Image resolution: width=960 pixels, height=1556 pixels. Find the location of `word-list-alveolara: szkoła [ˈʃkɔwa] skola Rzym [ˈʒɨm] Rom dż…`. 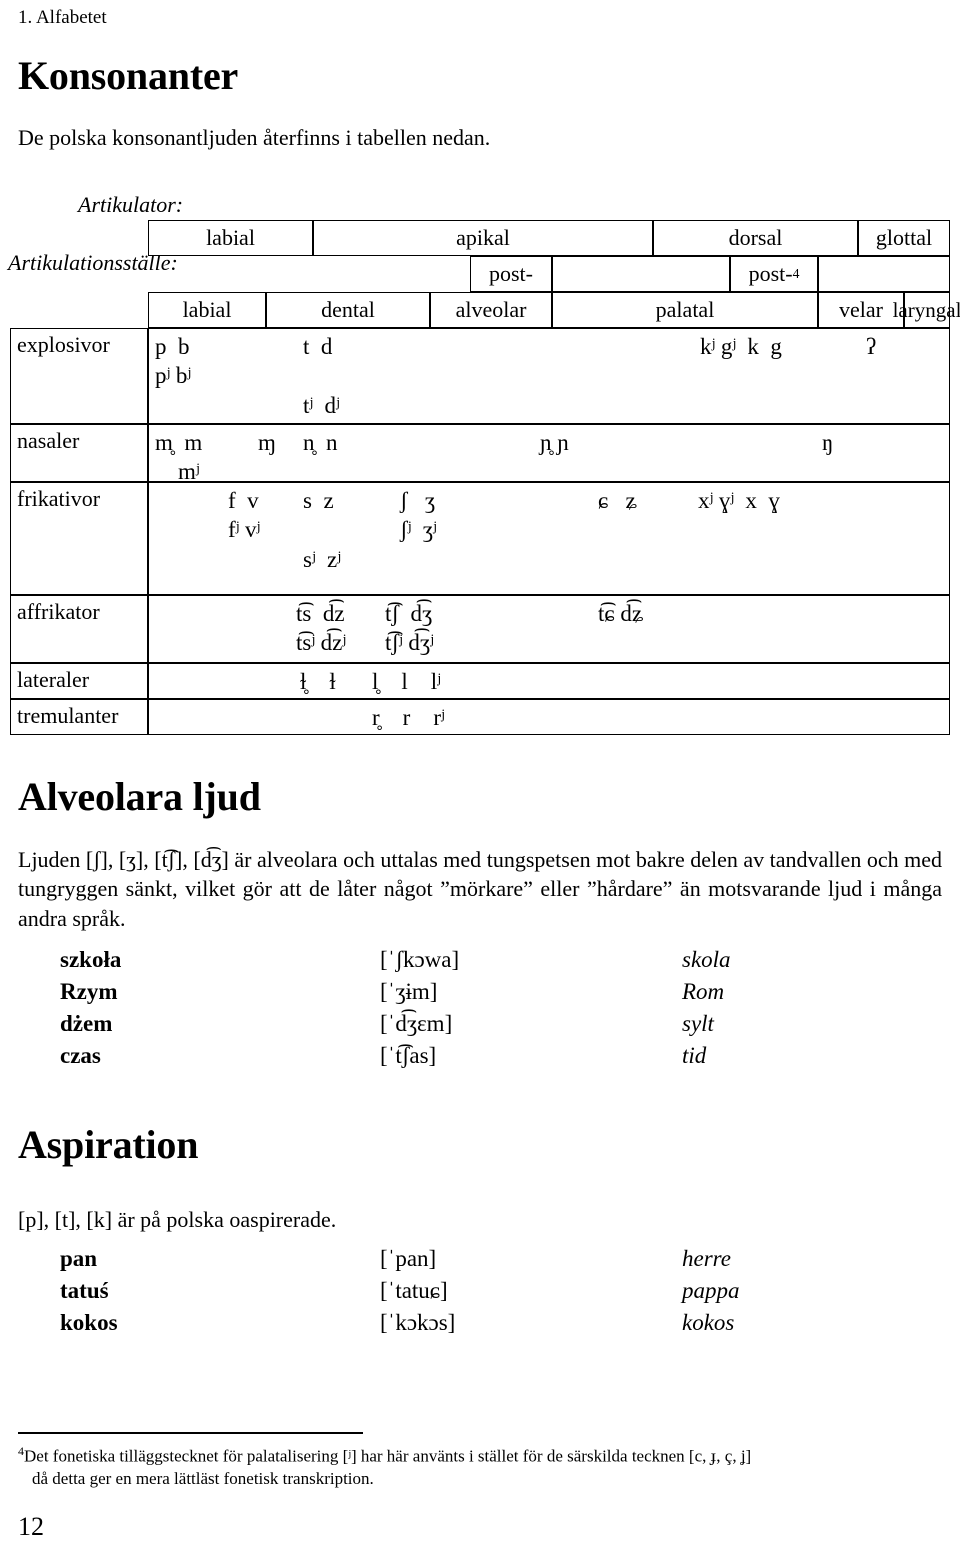

word-list-alveolara: szkoła [ˈʃkɔwa] skola Rzym [ˈʒɨm] Rom dż… is located at coordinates (500, 1008).